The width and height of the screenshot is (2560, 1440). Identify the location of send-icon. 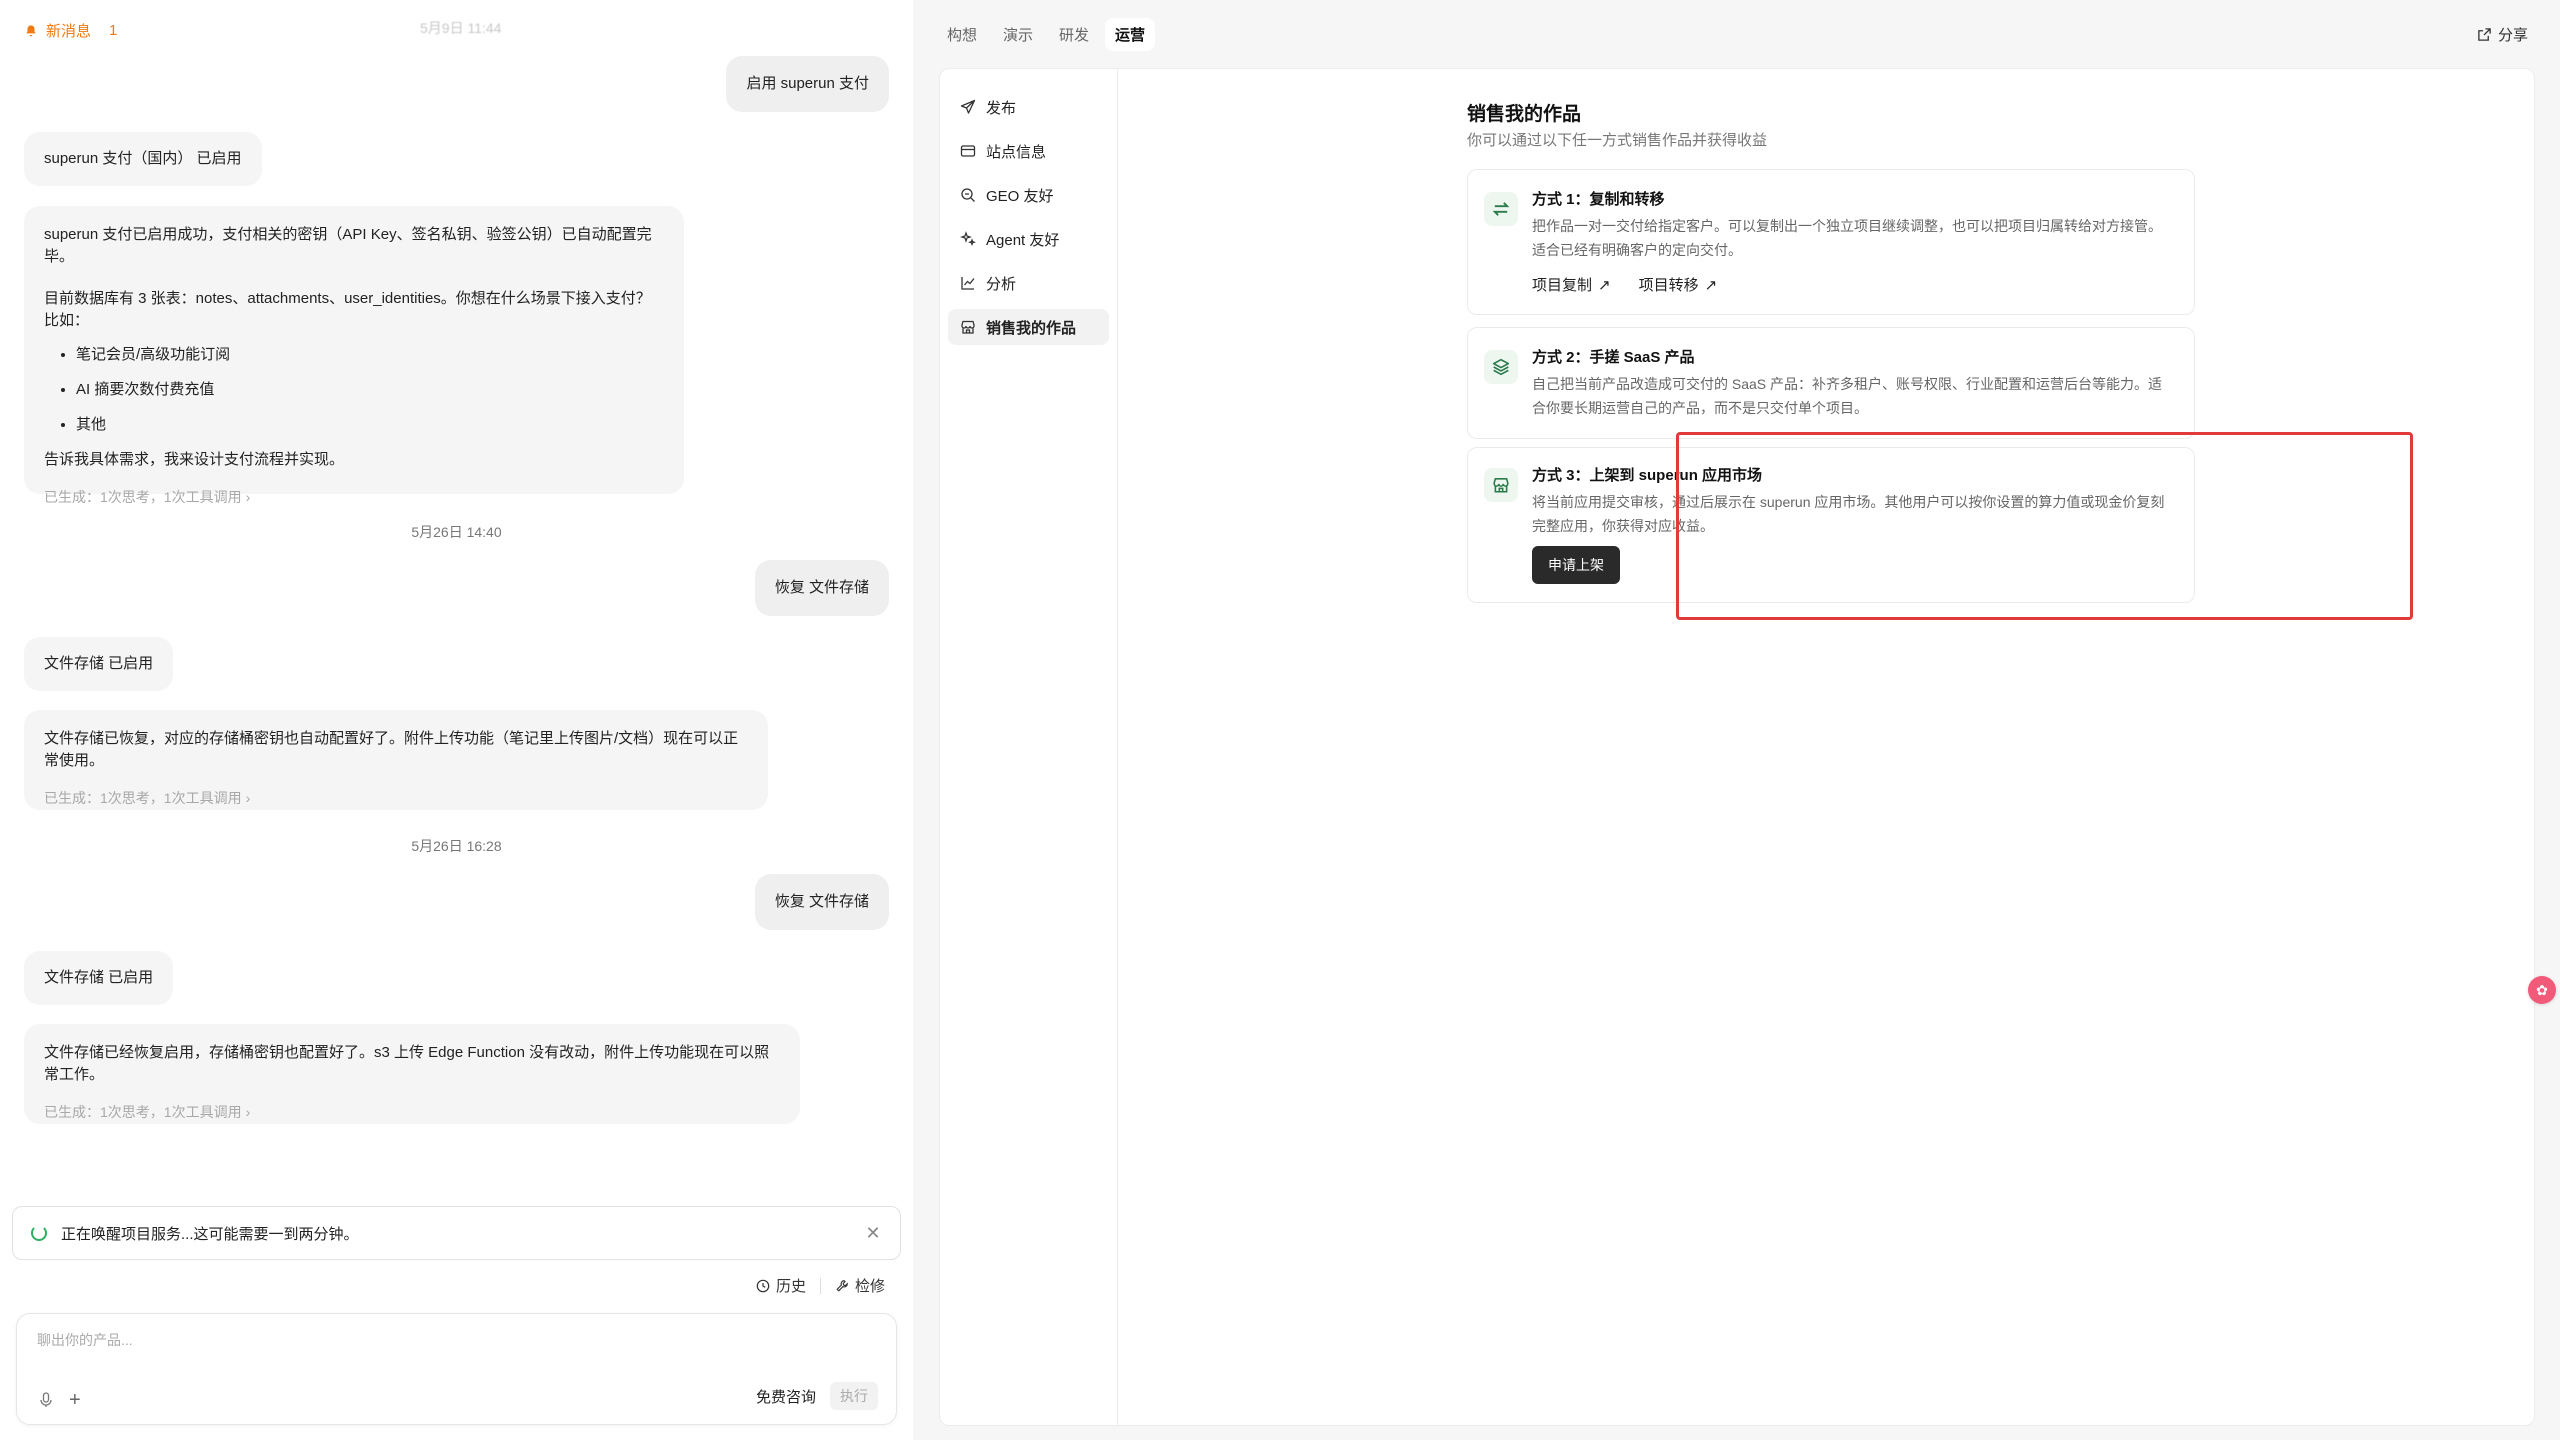
(968, 106).